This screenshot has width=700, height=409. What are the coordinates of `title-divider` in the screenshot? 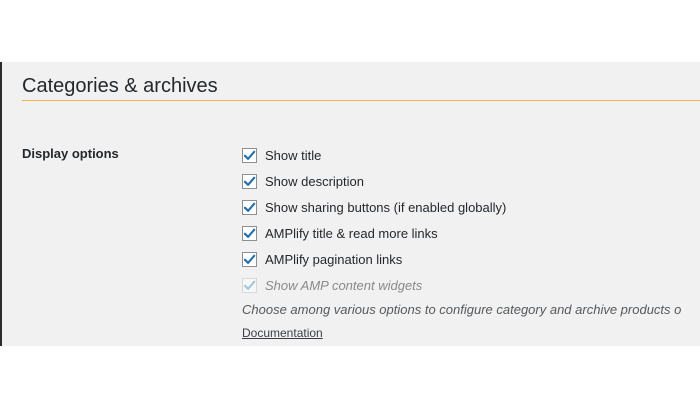 It's located at (361, 100).